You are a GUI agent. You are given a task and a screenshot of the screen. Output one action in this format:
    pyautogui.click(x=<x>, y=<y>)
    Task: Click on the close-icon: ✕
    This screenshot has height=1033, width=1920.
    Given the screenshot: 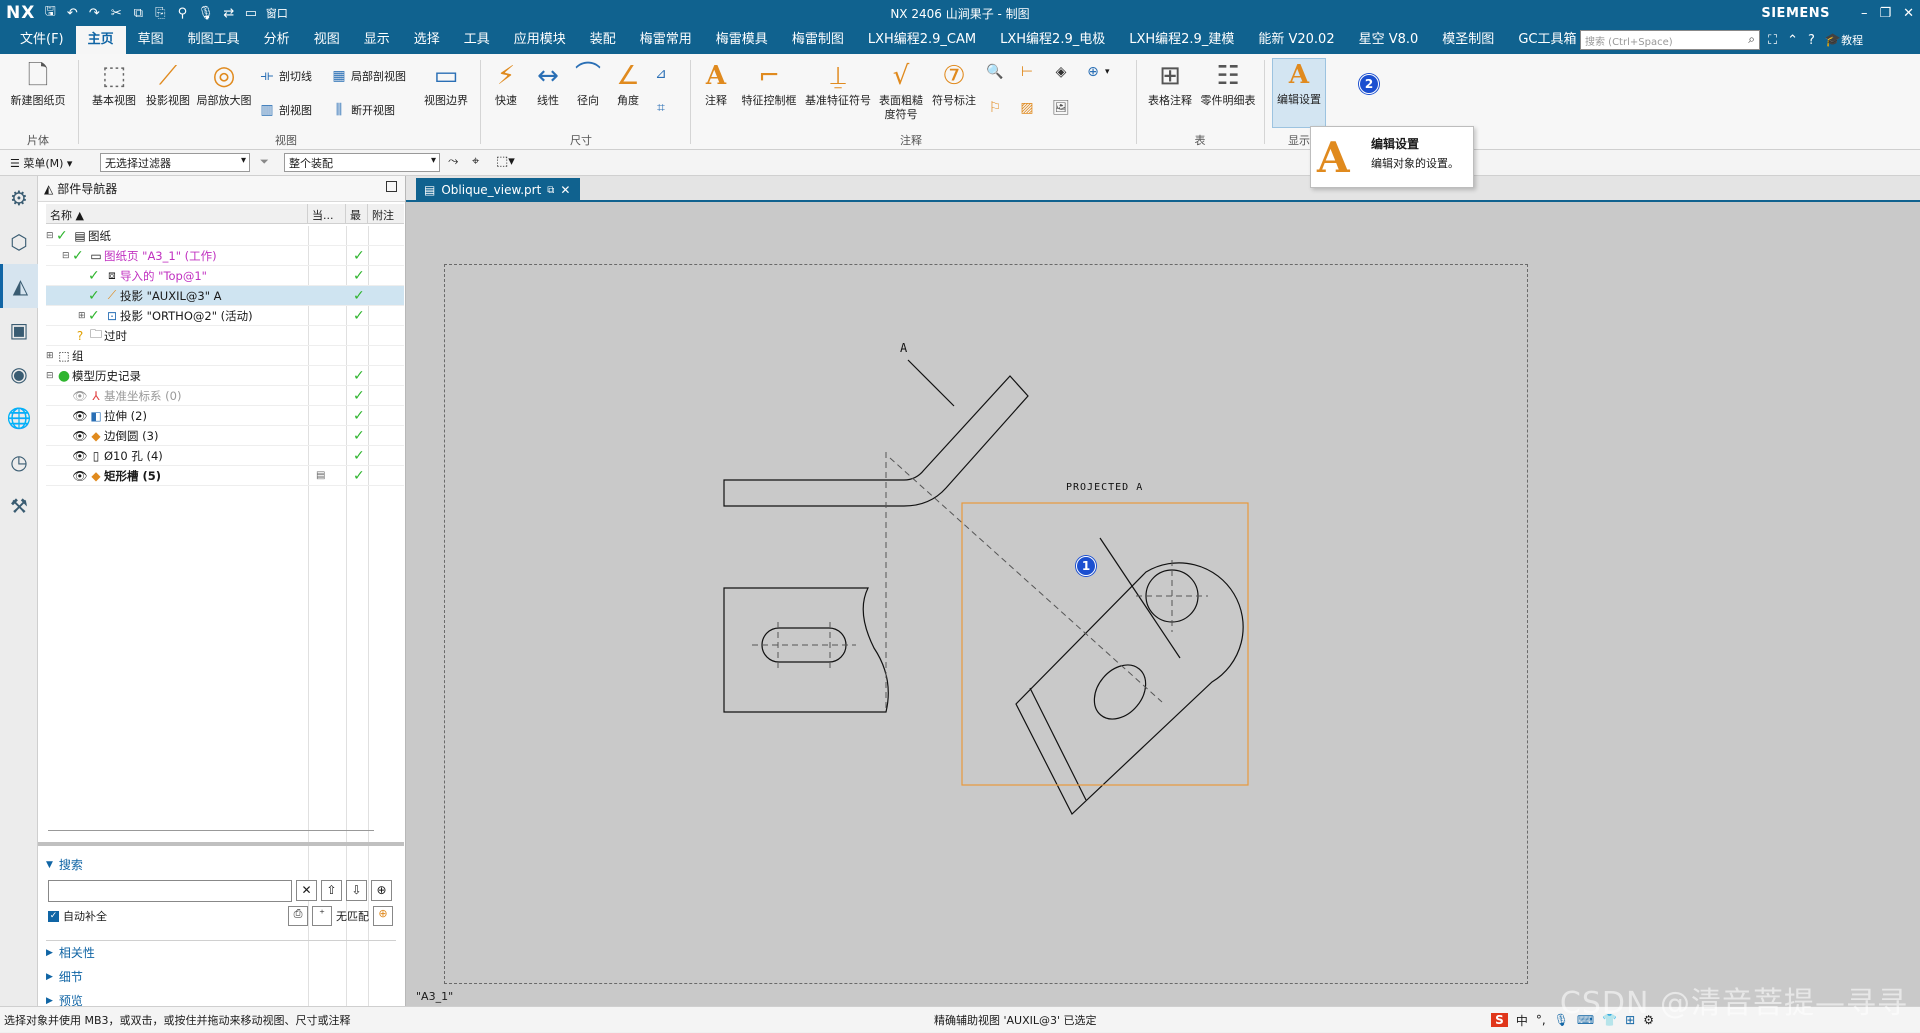 What is the action you would take?
    pyautogui.click(x=1908, y=13)
    